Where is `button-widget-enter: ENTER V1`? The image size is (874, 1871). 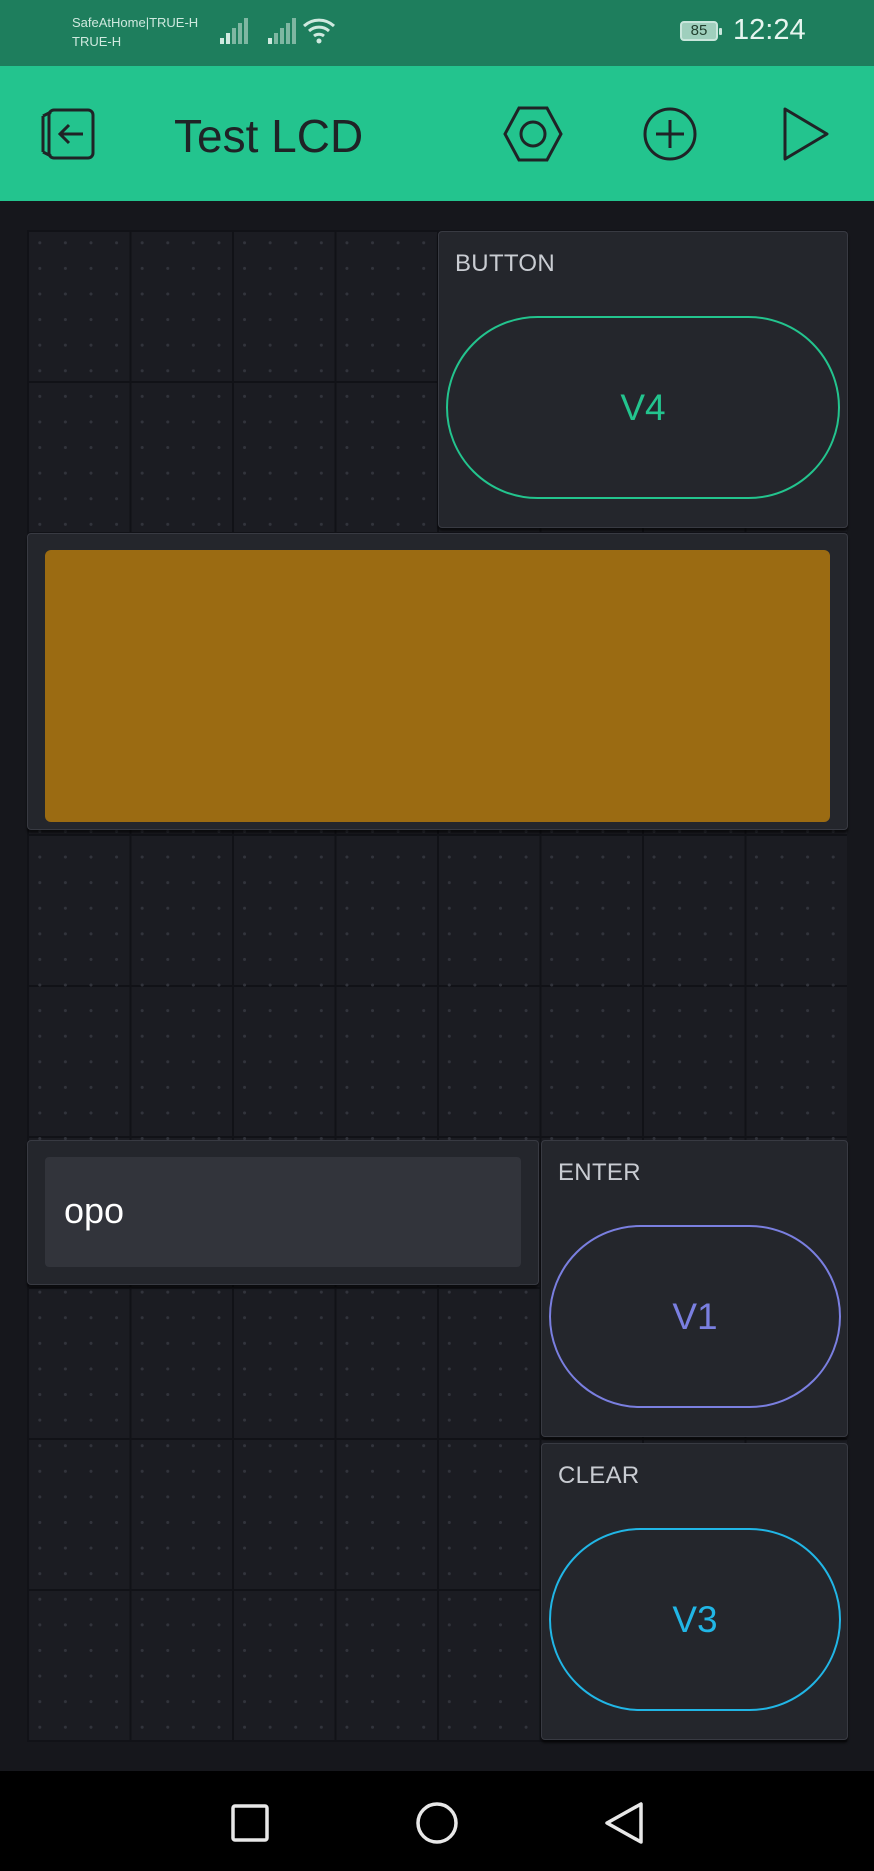
button-widget-enter: ENTER V1 is located at coordinates (694, 1288).